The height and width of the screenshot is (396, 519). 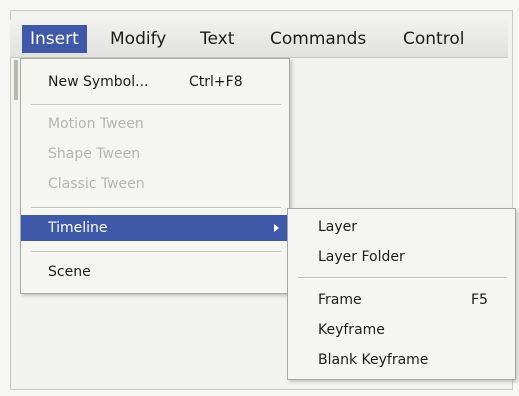 I want to click on menu-item-scene: Scene, so click(x=155, y=272).